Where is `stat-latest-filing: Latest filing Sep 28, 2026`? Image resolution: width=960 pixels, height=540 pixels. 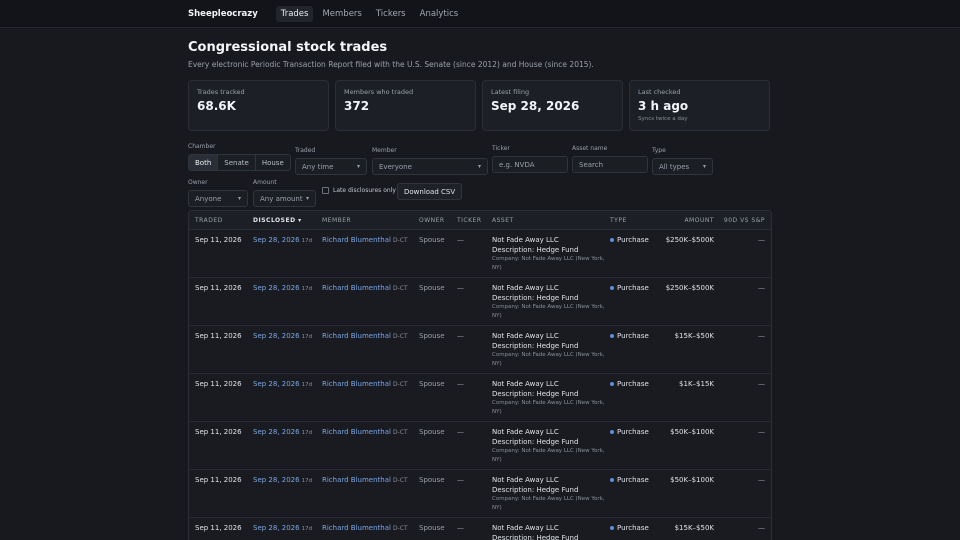
stat-latest-filing: Latest filing Sep 28, 2026 is located at coordinates (552, 105).